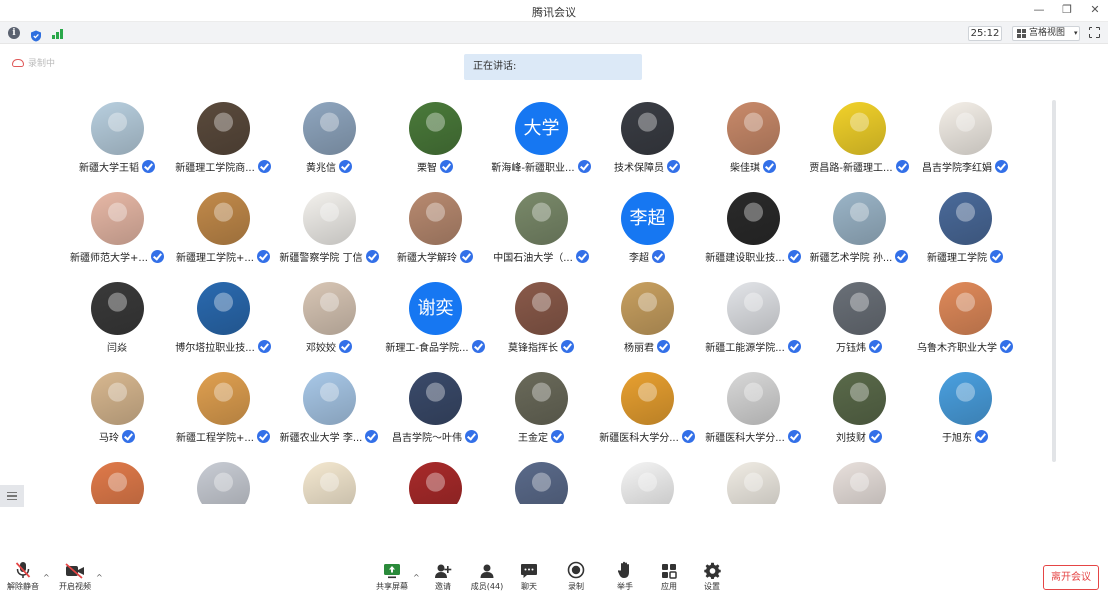  I want to click on leave-meeting-button: 离开会议, so click(1071, 577).